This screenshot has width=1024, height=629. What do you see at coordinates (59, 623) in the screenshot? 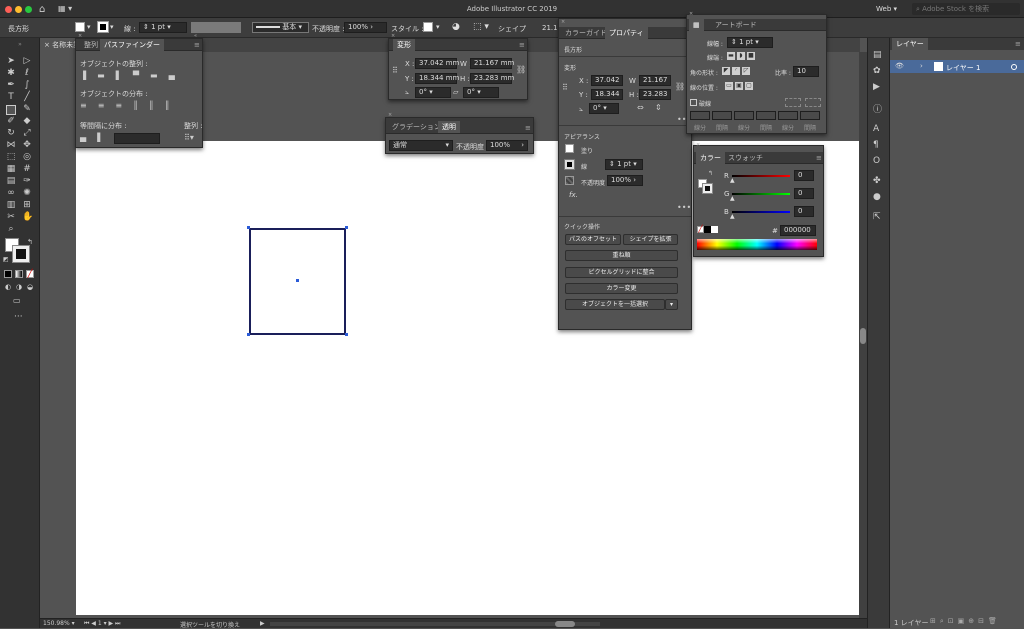
I see `zoom-level: 150.98% ▾` at bounding box center [59, 623].